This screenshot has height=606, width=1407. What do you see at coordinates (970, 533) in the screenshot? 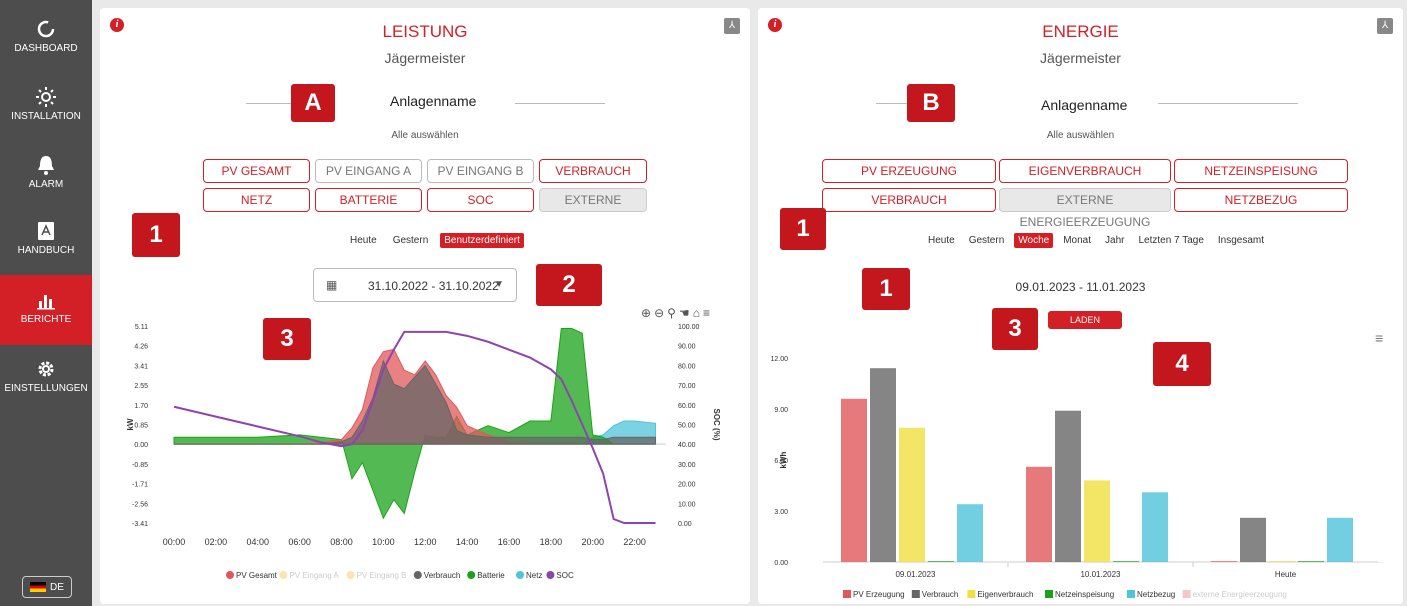
I see `bar-netzbezug` at bounding box center [970, 533].